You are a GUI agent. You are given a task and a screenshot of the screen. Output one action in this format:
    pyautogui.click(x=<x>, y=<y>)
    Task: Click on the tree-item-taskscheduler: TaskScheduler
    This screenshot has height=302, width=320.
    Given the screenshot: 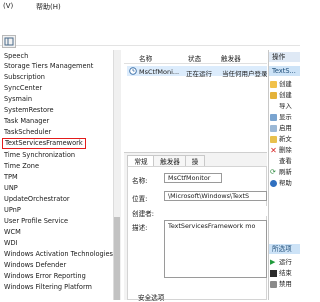 What is the action you would take?
    pyautogui.click(x=27, y=132)
    